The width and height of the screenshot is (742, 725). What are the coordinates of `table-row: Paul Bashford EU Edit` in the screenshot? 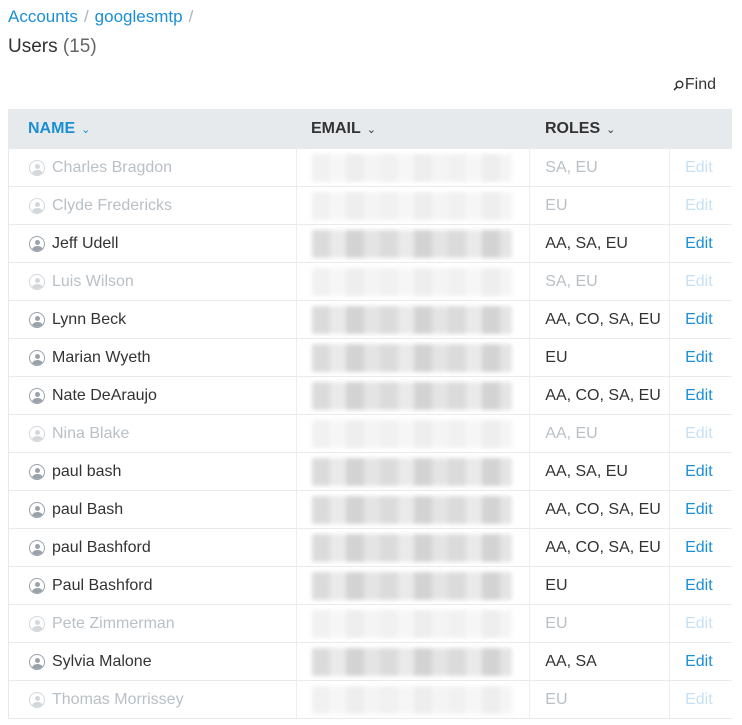 It's located at (370, 586).